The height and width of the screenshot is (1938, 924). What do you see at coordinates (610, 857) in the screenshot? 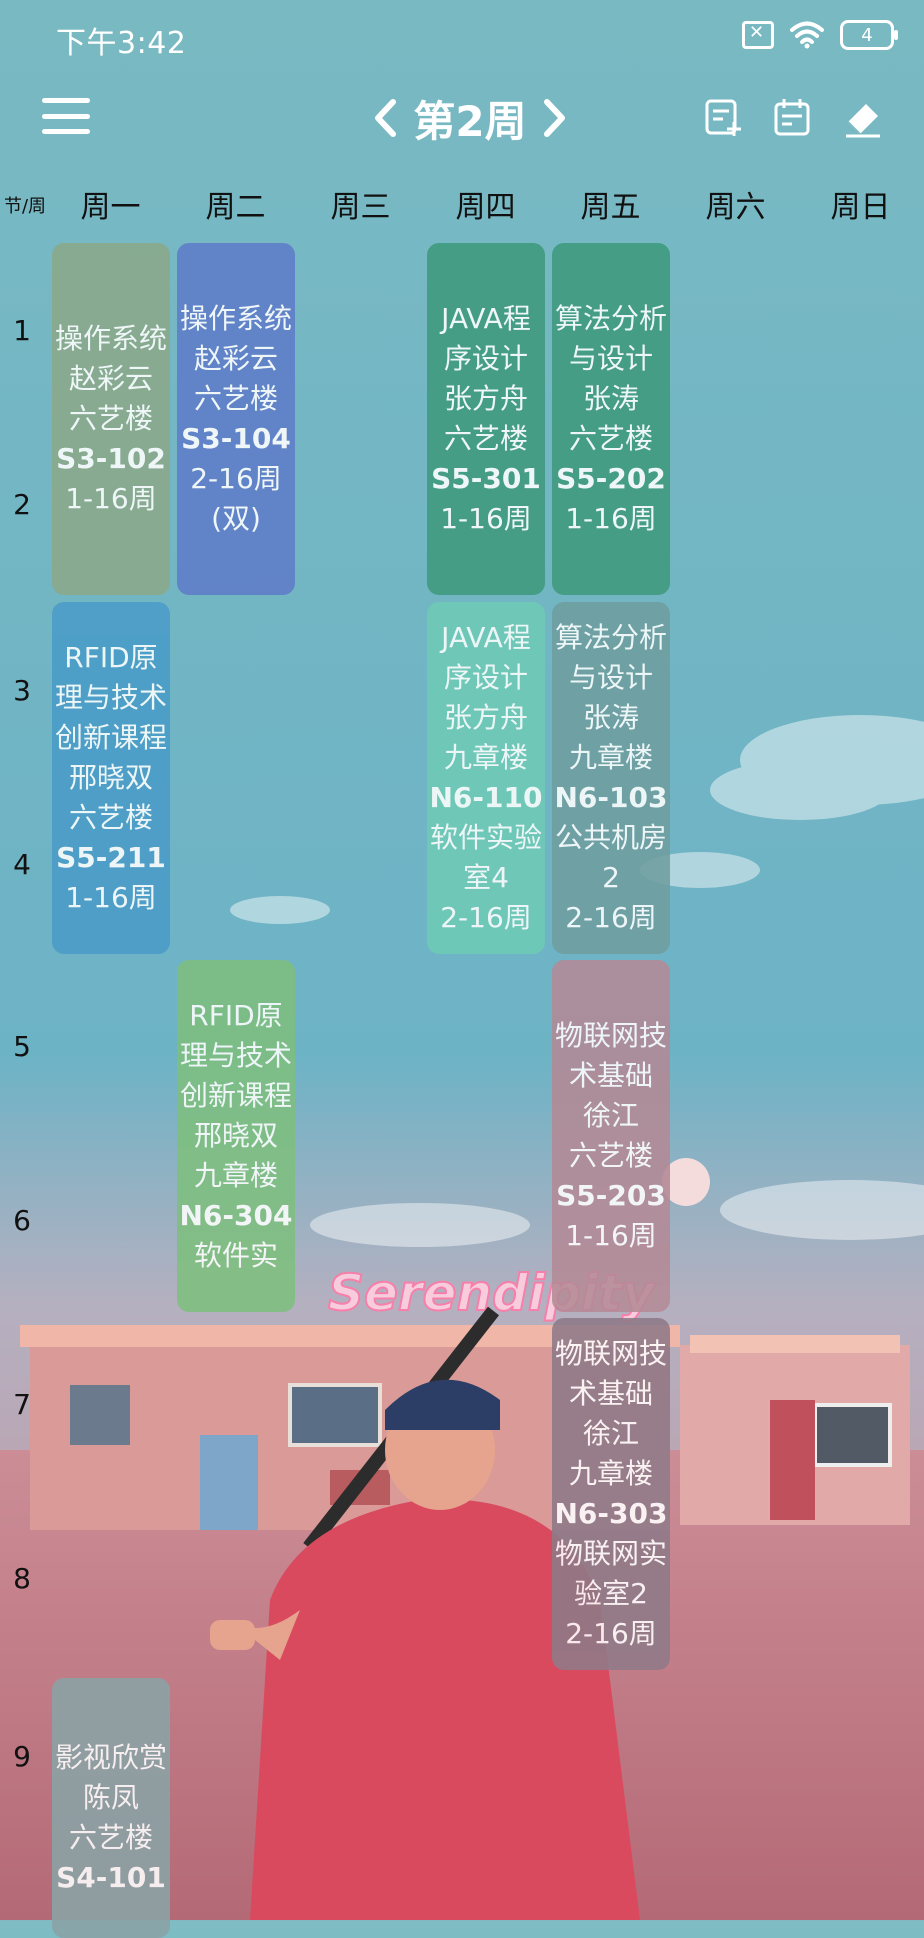
I see `course-line: 公共机房2` at bounding box center [610, 857].